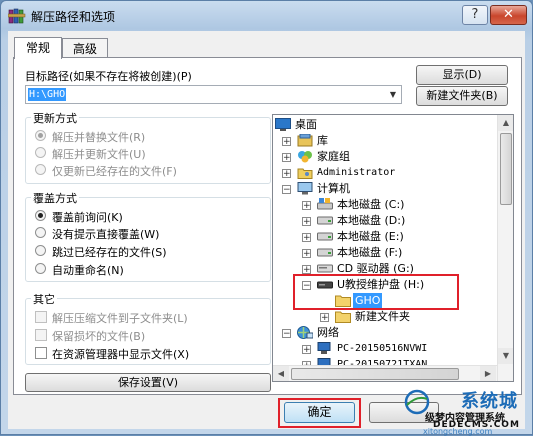 The height and width of the screenshot is (436, 533). What do you see at coordinates (393, 94) in the screenshot?
I see `chevron-down-icon: ▼` at bounding box center [393, 94].